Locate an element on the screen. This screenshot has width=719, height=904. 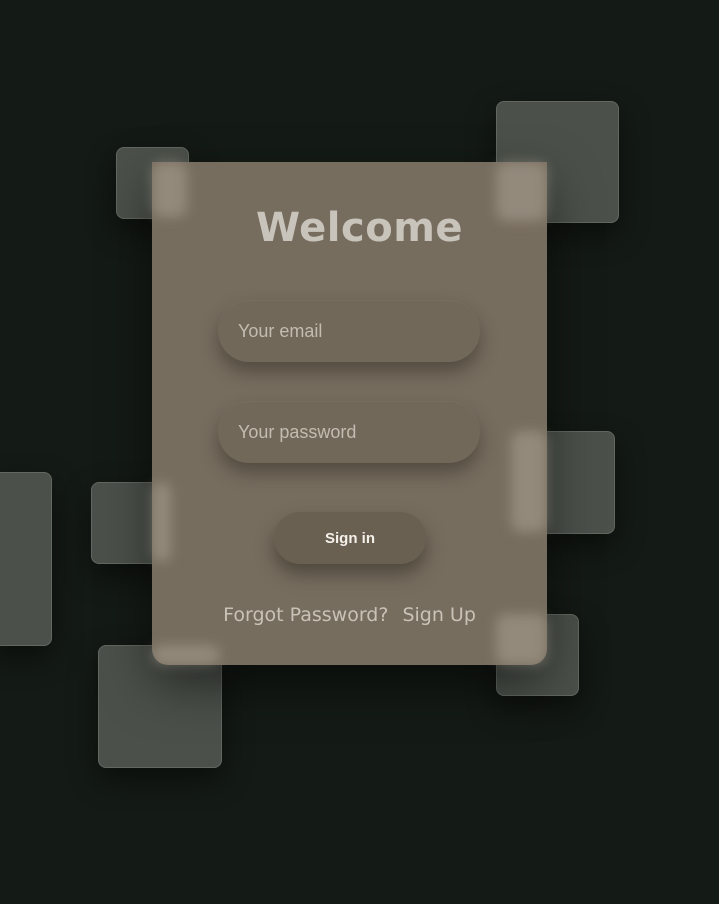
decorative-square is located at coordinates (26, 559).